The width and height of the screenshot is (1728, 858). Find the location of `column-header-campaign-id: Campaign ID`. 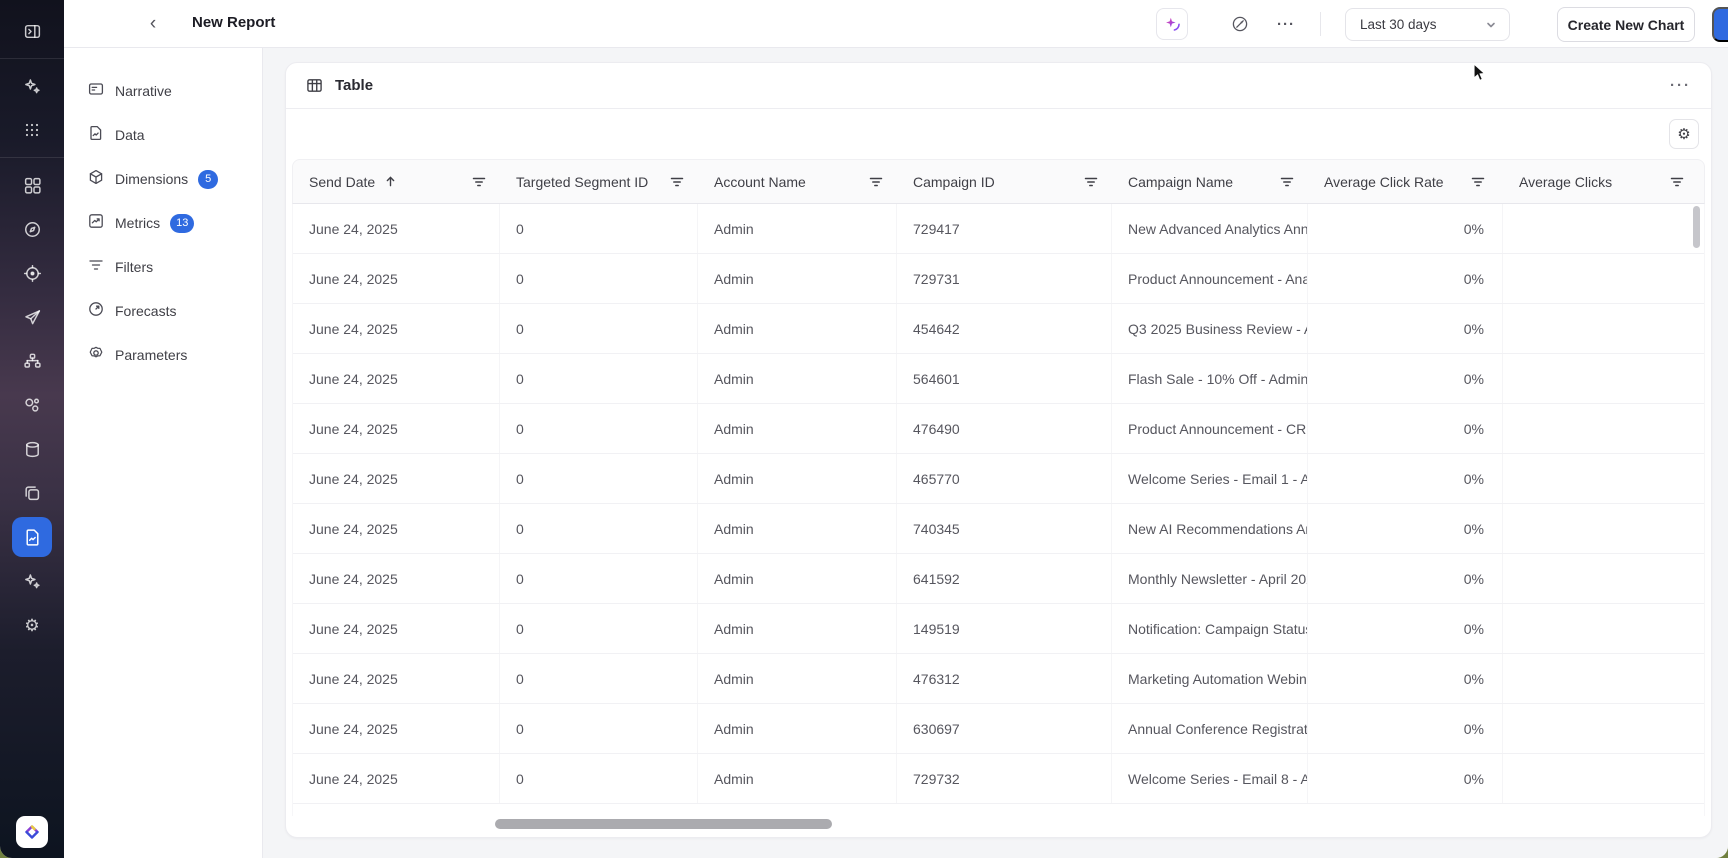

column-header-campaign-id: Campaign ID is located at coordinates (1004, 181).